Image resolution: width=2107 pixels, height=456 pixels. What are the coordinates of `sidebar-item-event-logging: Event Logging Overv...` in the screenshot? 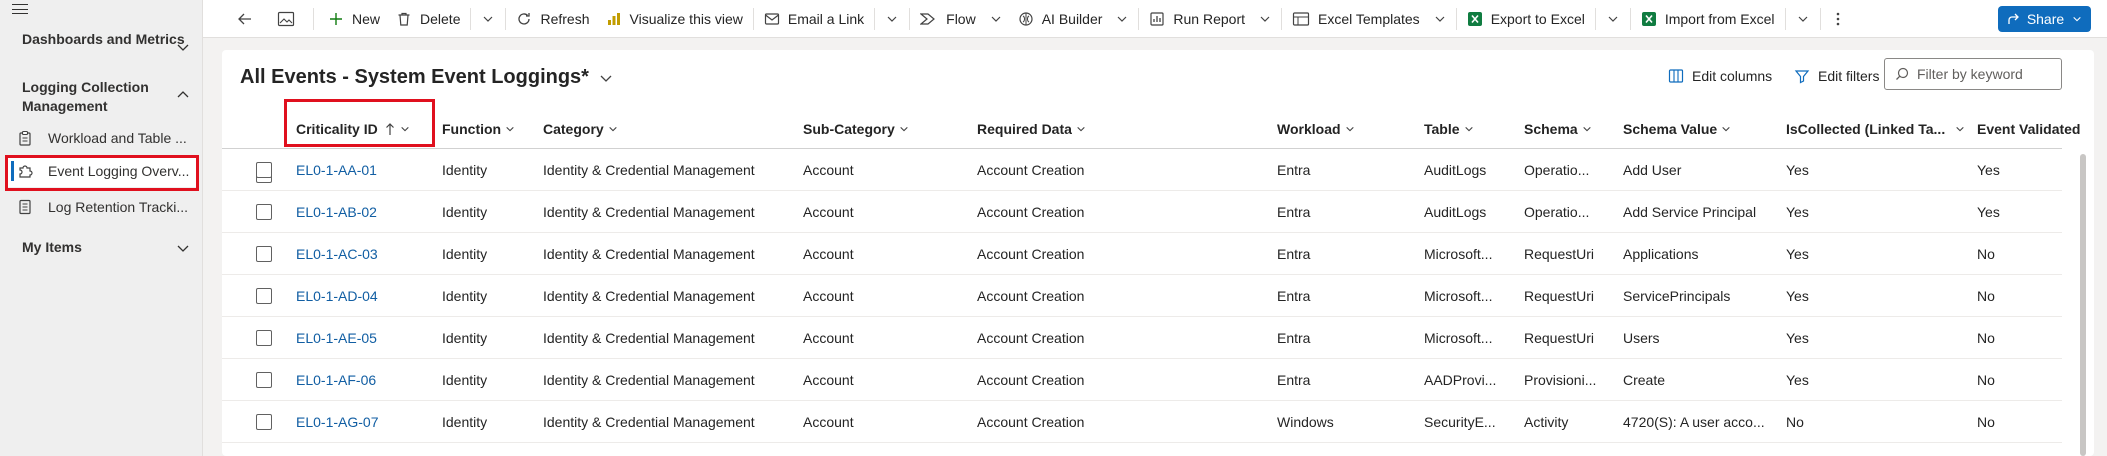 It's located at (103, 171).